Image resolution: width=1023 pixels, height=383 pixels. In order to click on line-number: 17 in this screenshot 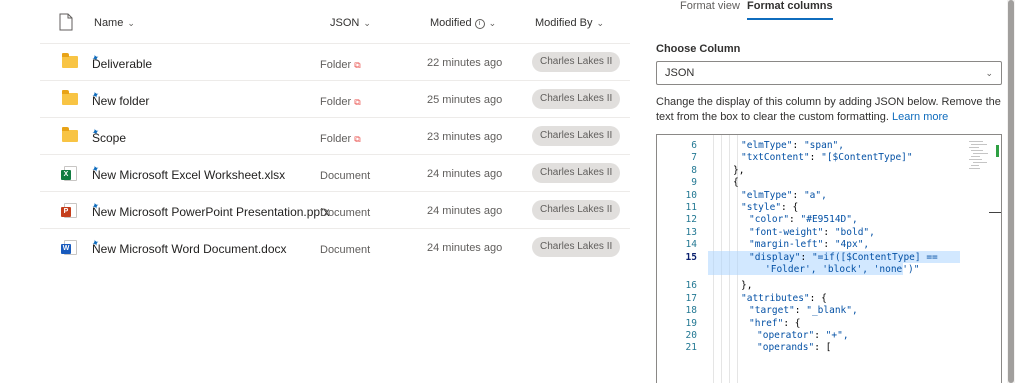, I will do `click(691, 298)`.